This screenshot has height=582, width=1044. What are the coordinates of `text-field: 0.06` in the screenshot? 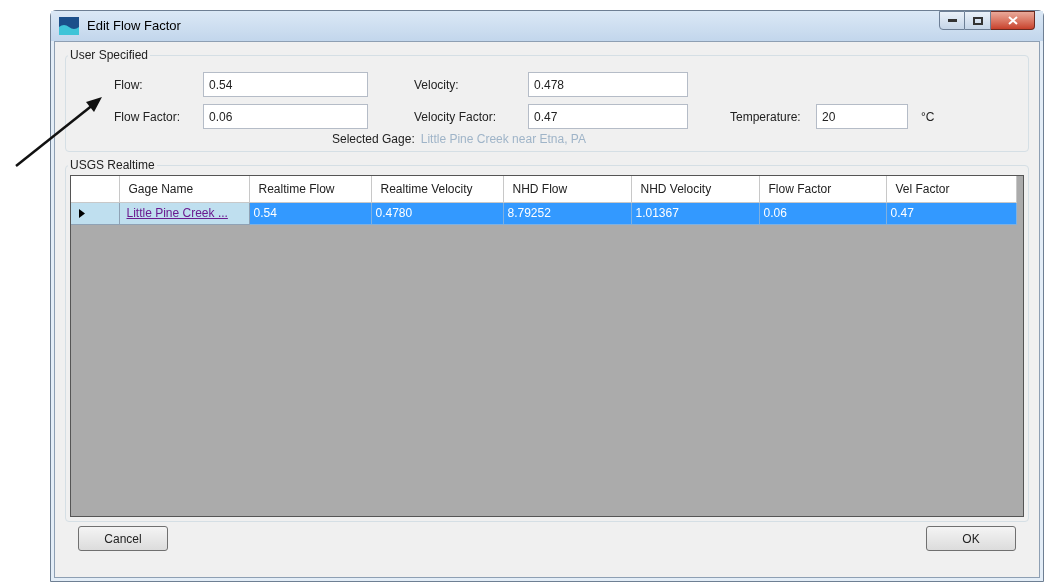 It's located at (285, 116).